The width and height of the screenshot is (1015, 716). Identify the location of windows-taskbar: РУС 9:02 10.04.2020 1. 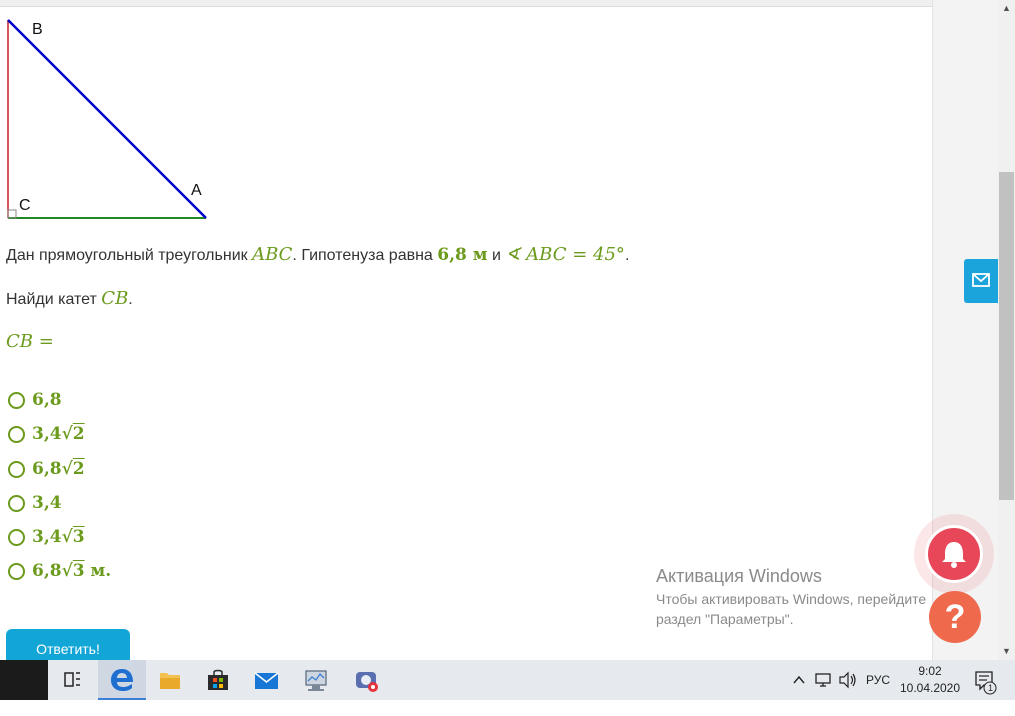
(507, 680).